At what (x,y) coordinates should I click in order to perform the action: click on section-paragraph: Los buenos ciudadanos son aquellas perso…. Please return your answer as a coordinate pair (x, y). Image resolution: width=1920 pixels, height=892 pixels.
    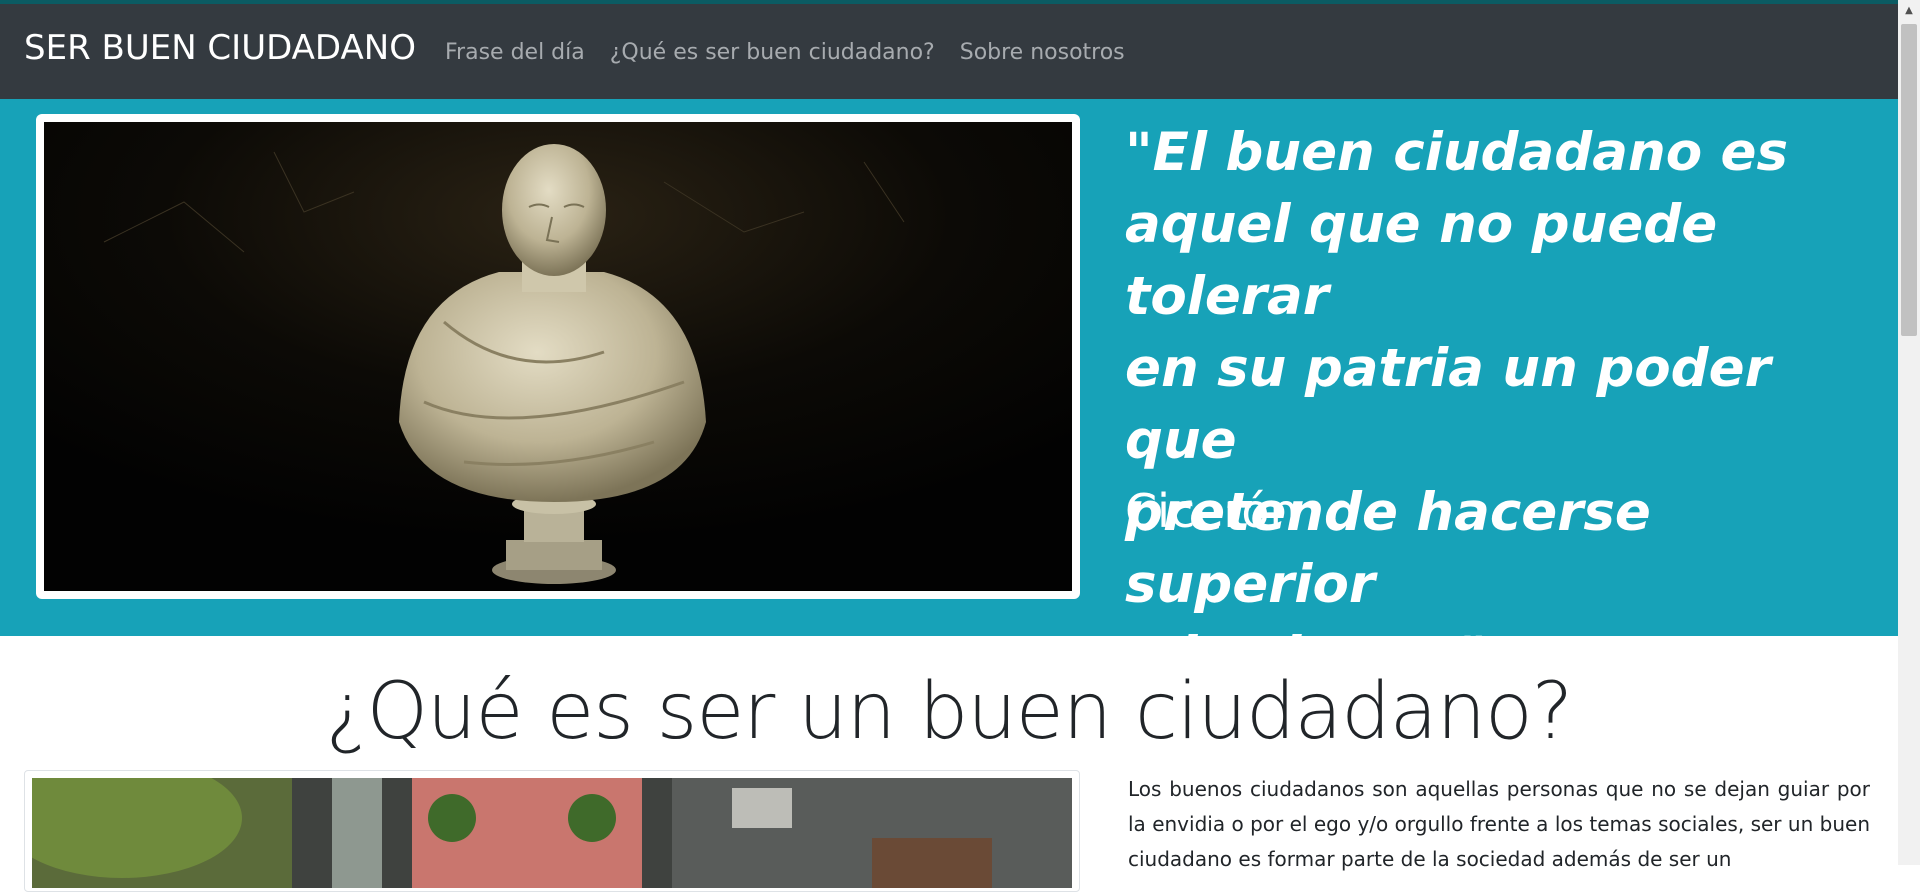
    Looking at the image, I should click on (1499, 824).